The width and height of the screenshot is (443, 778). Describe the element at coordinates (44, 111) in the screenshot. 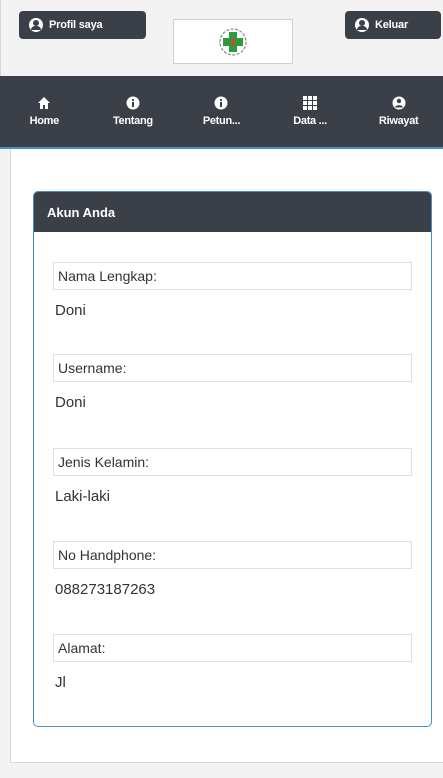

I see `nav-item-home: Home` at that location.